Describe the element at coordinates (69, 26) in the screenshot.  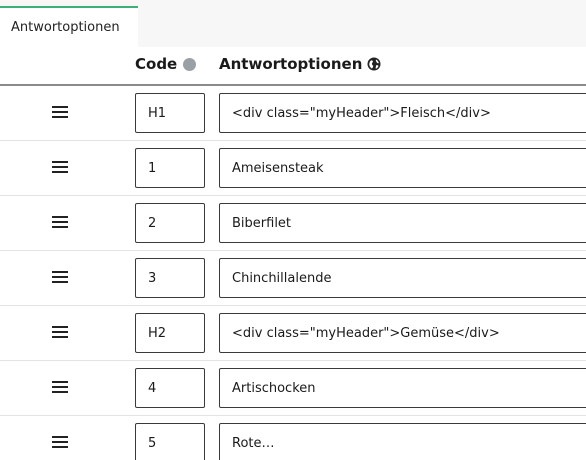
I see `tab-antwortoptionen: Antwortoptionen` at that location.